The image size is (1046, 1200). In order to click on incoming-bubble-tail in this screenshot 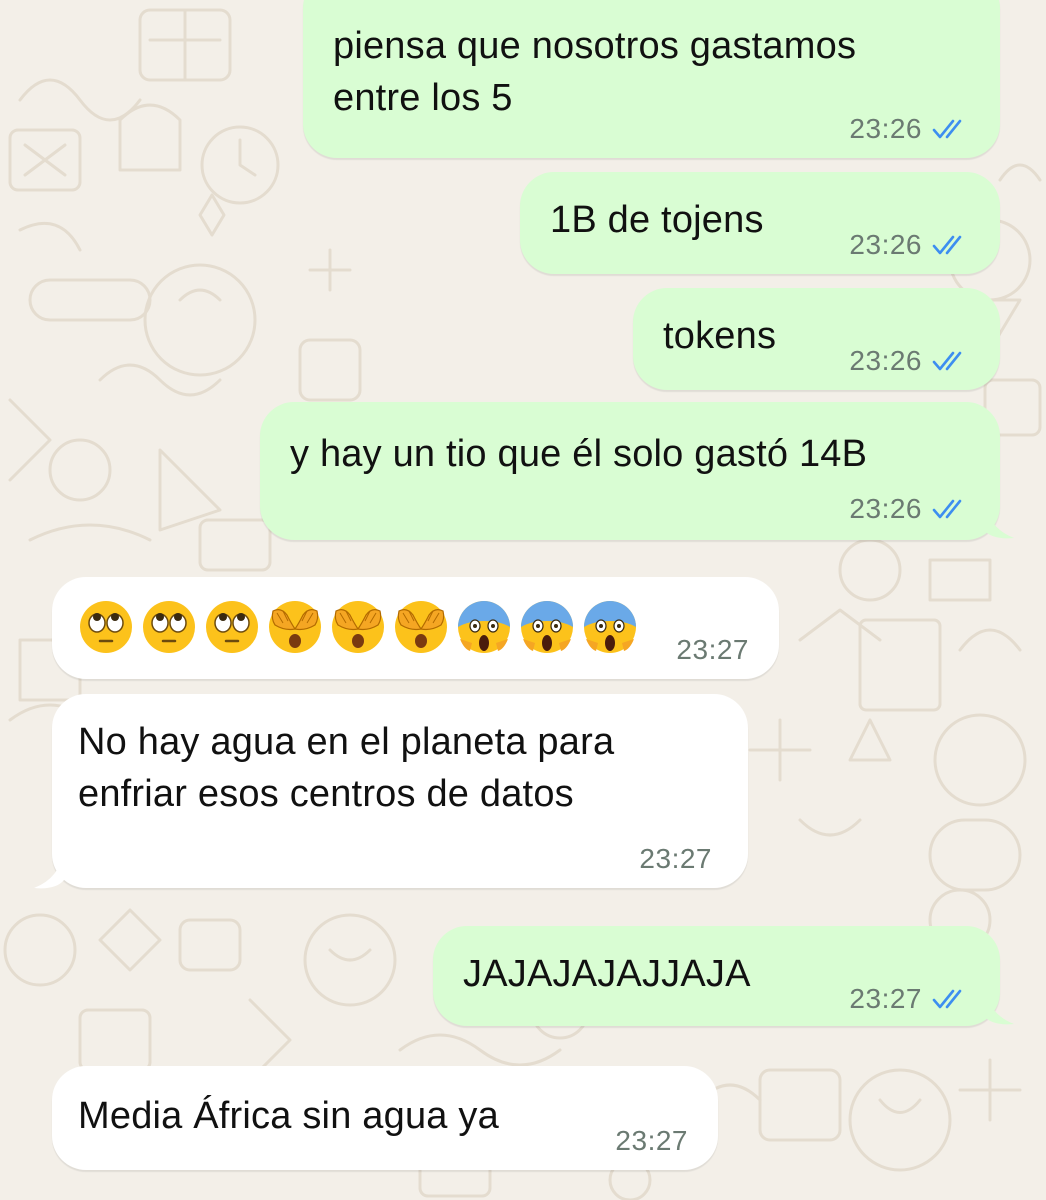, I will do `click(49, 869)`.